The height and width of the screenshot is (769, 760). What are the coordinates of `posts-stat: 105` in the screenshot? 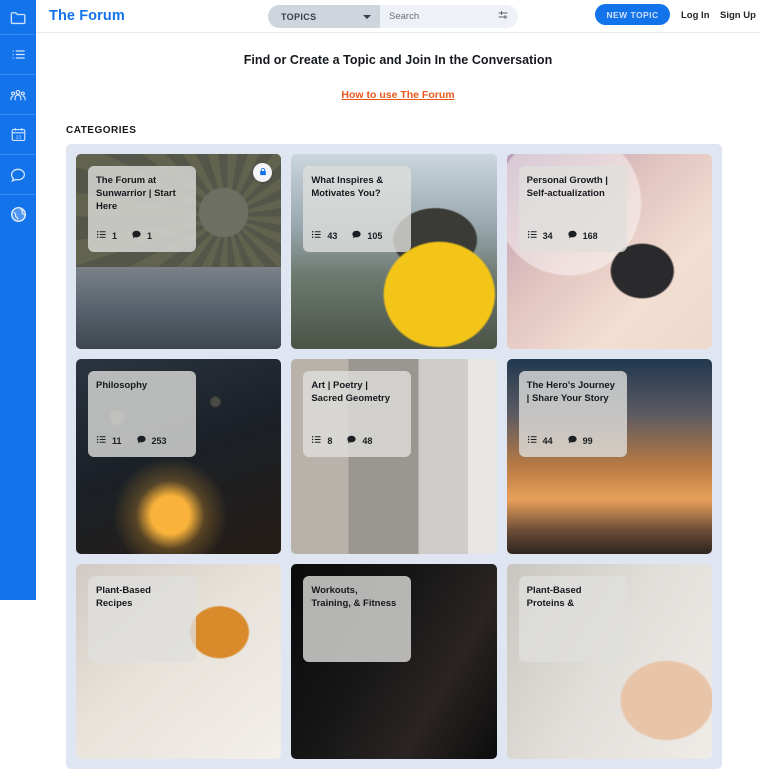 It's located at (366, 236).